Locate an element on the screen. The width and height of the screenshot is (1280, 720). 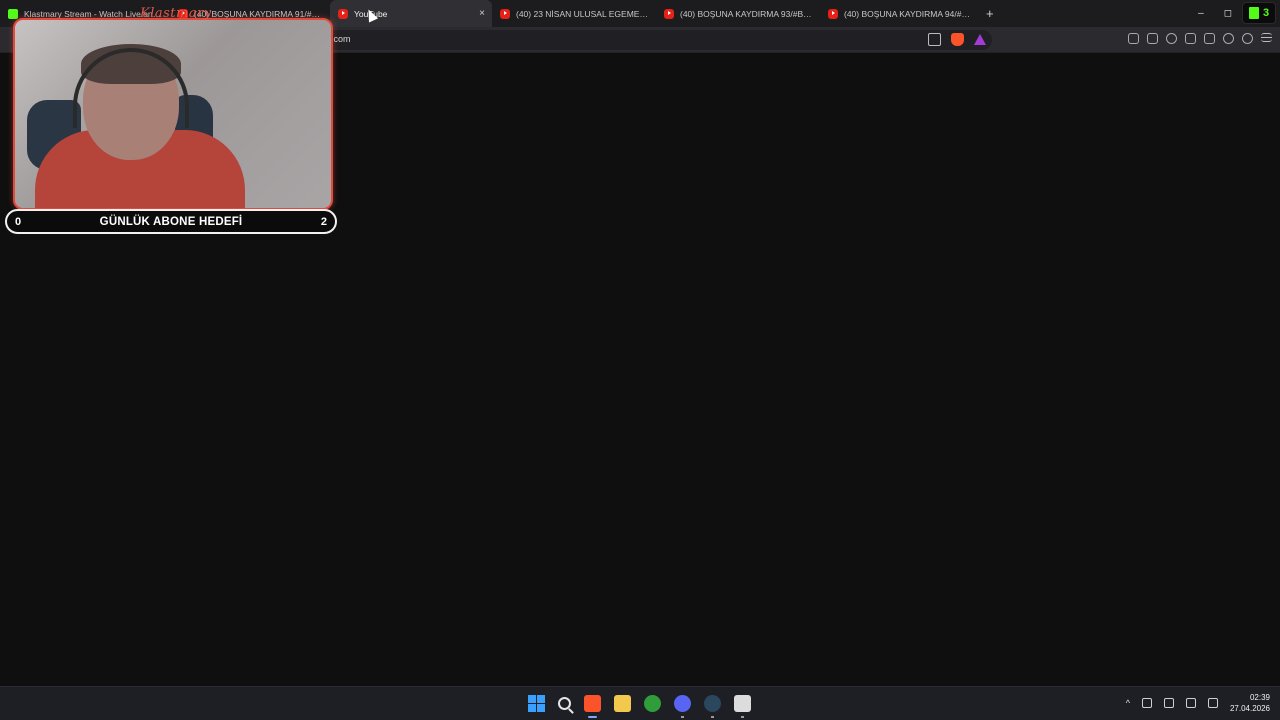
taskbar: ^ 02:39 27.04.2026 is located at coordinates (640, 703).